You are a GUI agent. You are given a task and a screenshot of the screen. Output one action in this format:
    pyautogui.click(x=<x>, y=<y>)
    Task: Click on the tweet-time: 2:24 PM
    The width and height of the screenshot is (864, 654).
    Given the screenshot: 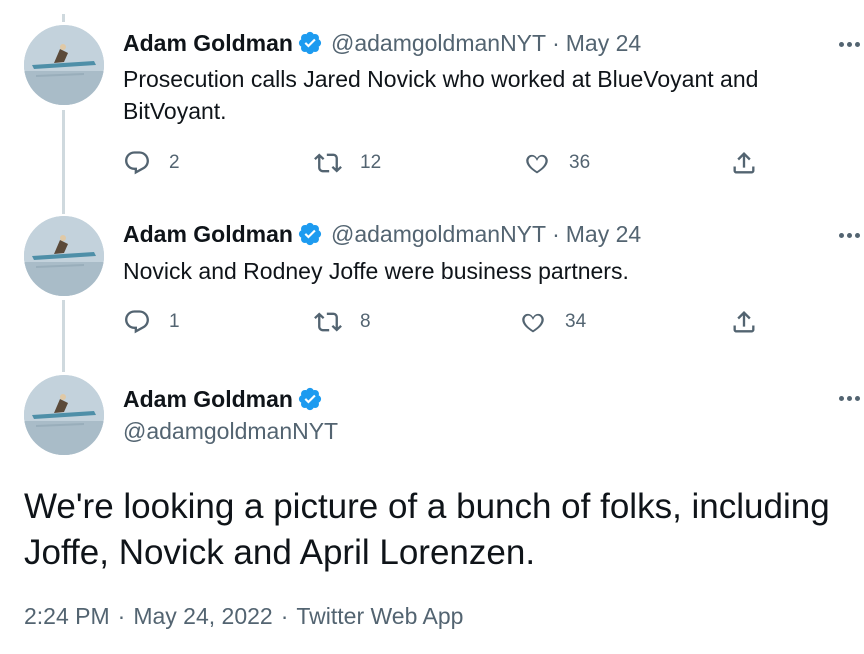 What is the action you would take?
    pyautogui.click(x=67, y=616)
    